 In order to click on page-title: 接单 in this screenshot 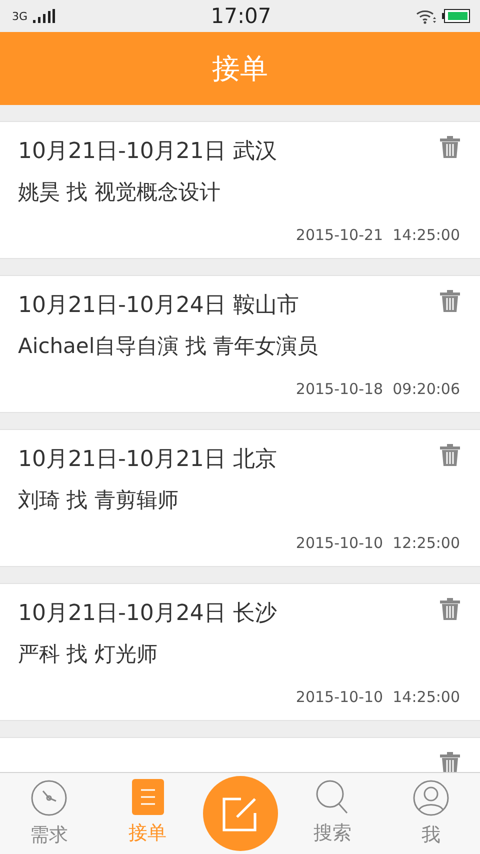, I will do `click(240, 68)`.